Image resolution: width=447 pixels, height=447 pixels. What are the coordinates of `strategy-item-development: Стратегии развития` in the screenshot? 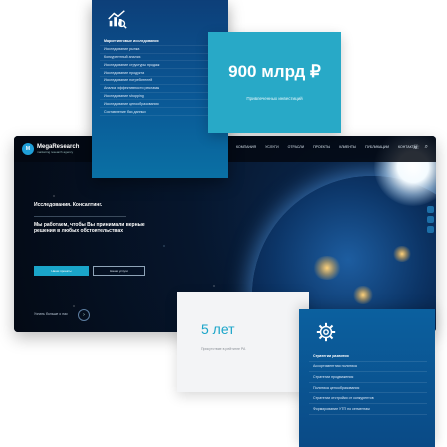 It's located at (368, 356).